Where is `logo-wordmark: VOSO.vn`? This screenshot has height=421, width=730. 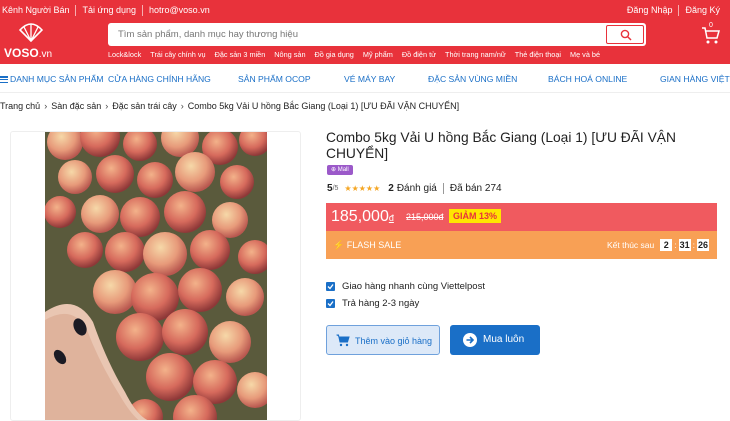 logo-wordmark: VOSO.vn is located at coordinates (28, 53).